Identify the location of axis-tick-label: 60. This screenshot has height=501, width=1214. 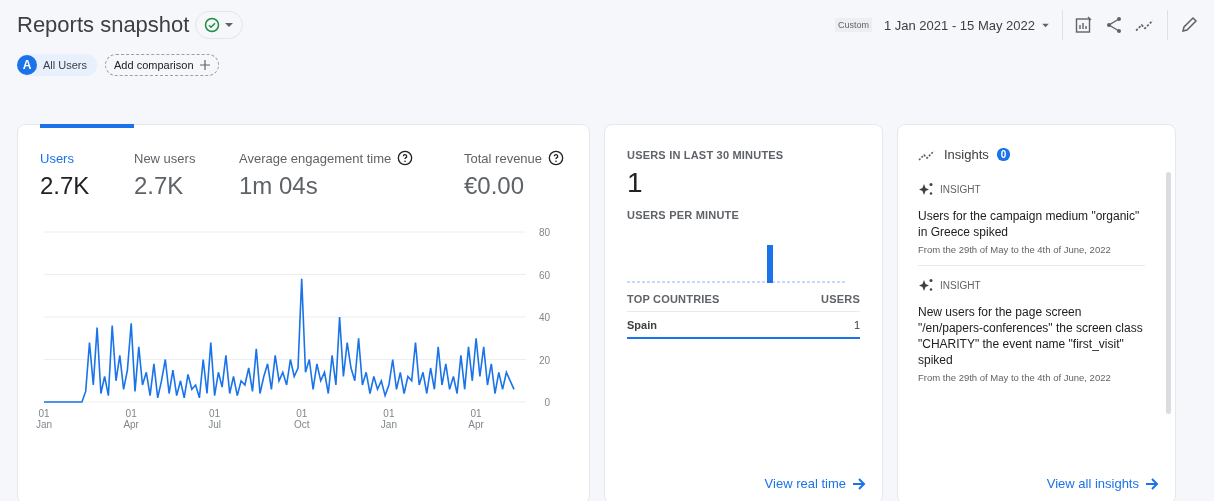
(544, 275).